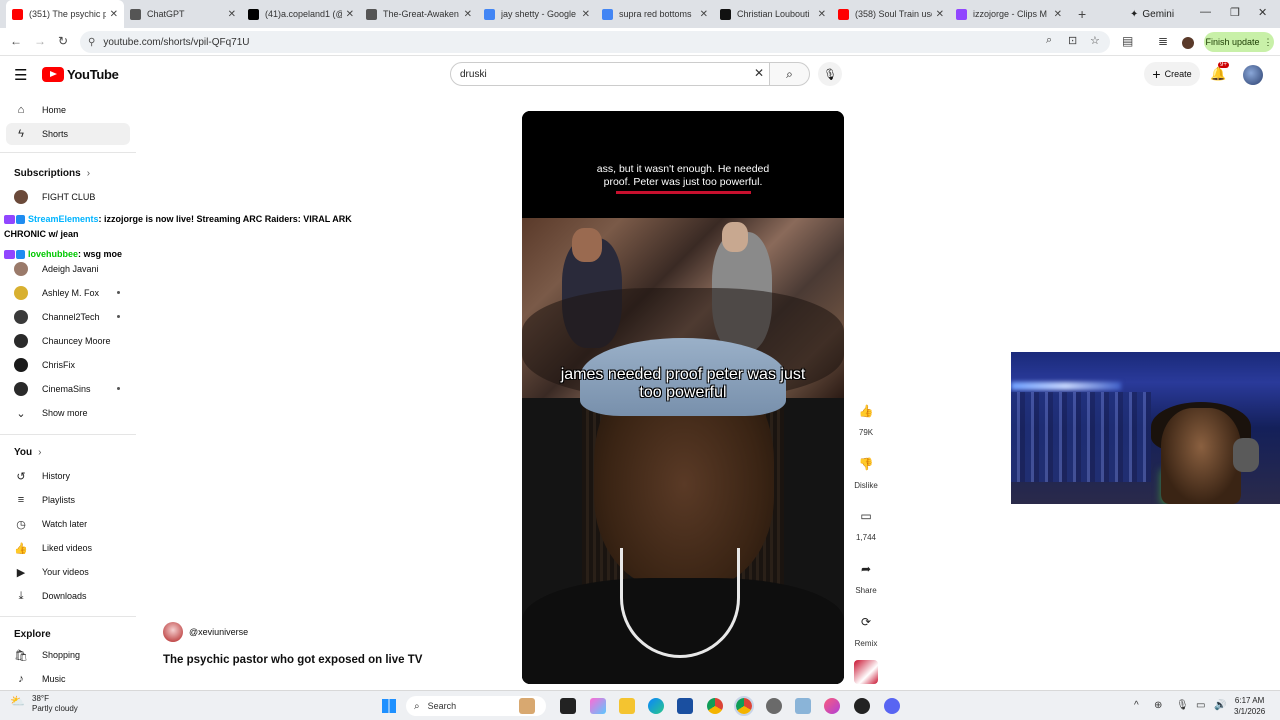 The width and height of the screenshot is (1280, 720). I want to click on app-icon, so click(862, 706).